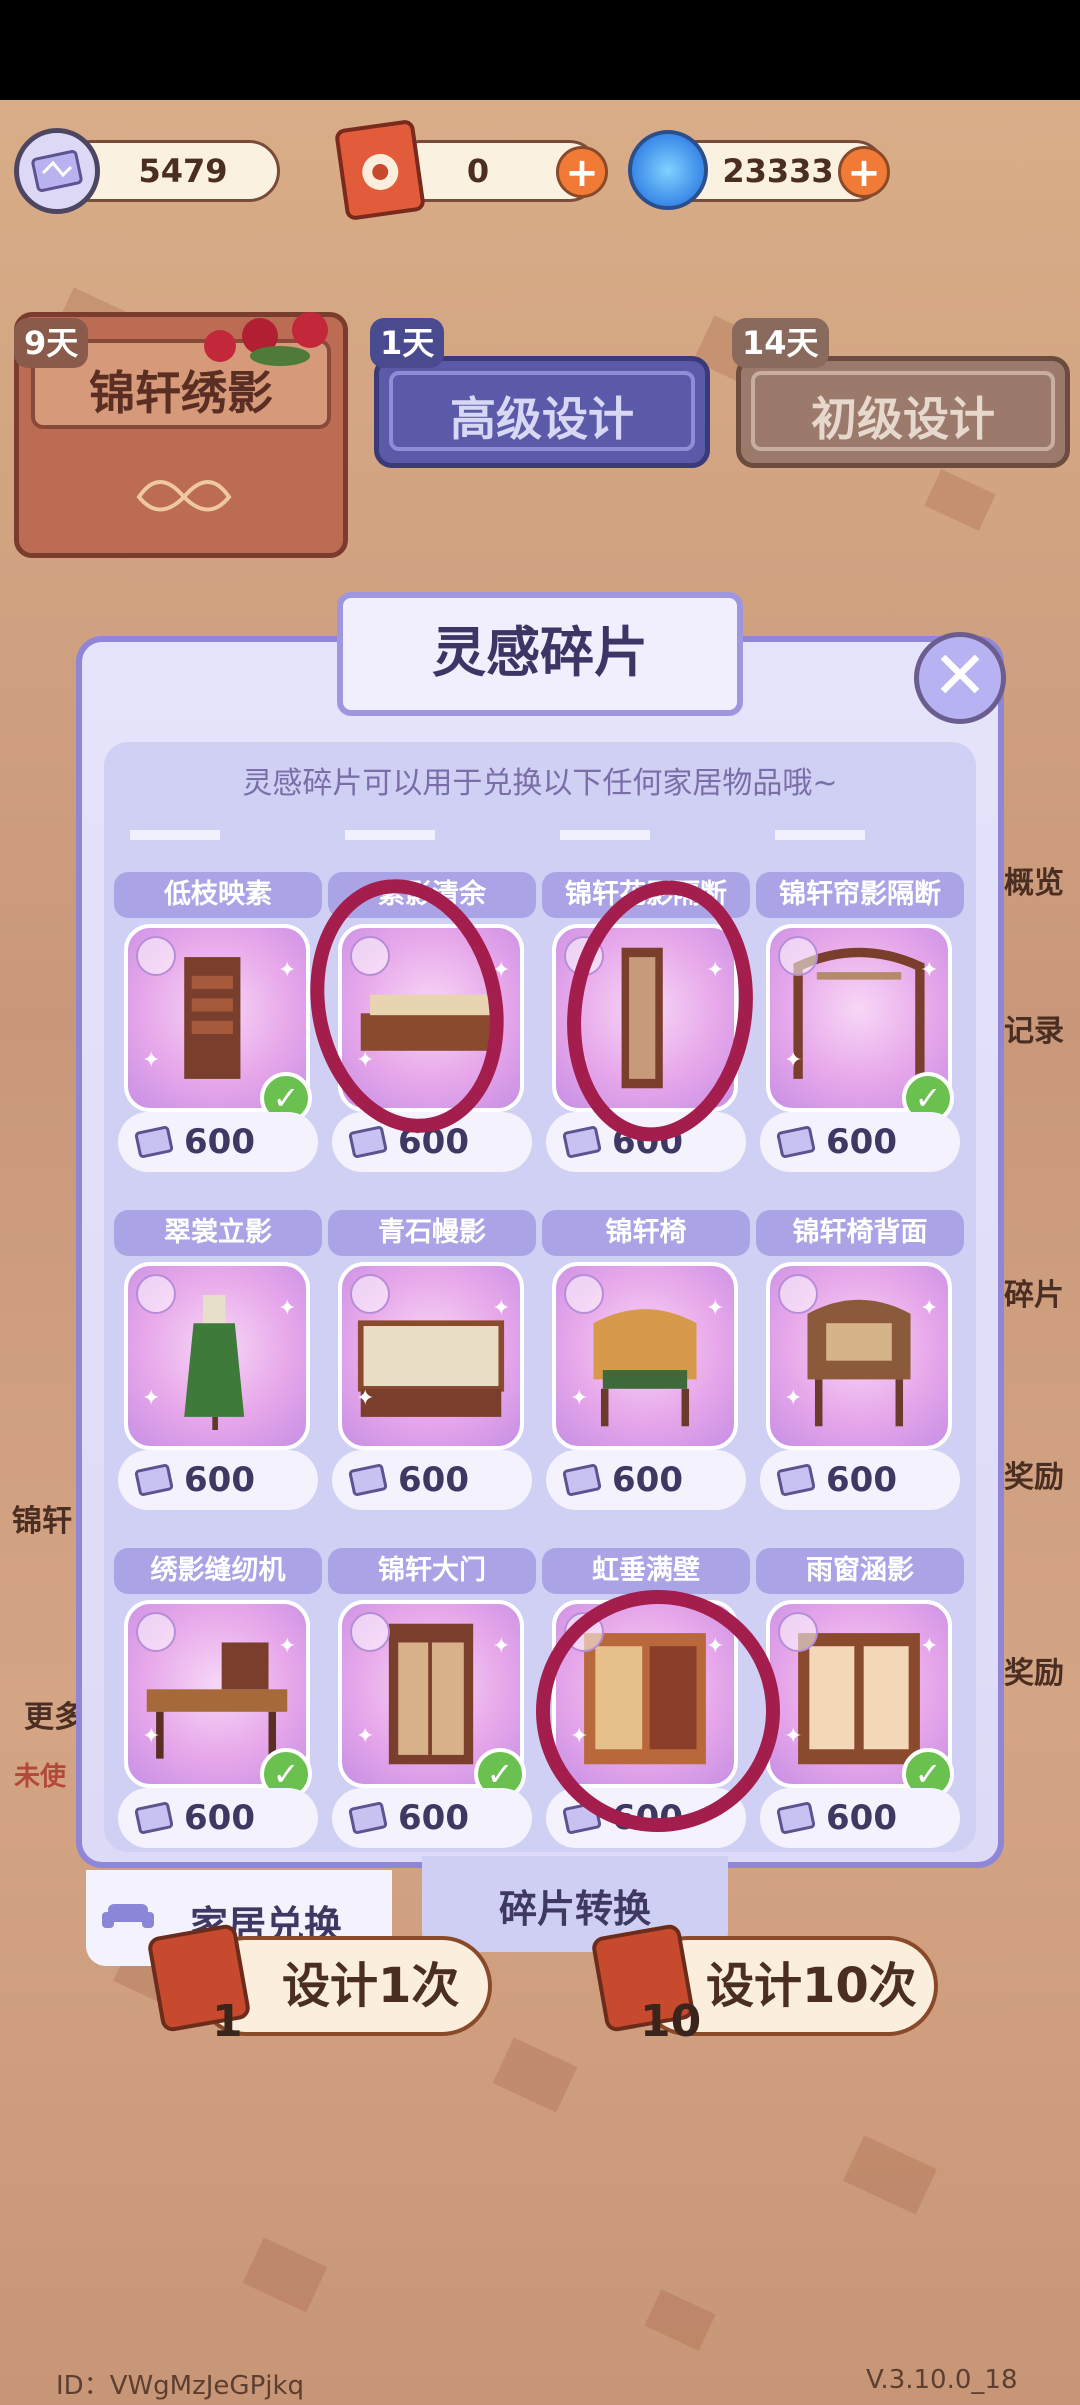 The image size is (1080, 2405). What do you see at coordinates (1034, 1028) in the screenshot?
I see `side-records-label: 记录` at bounding box center [1034, 1028].